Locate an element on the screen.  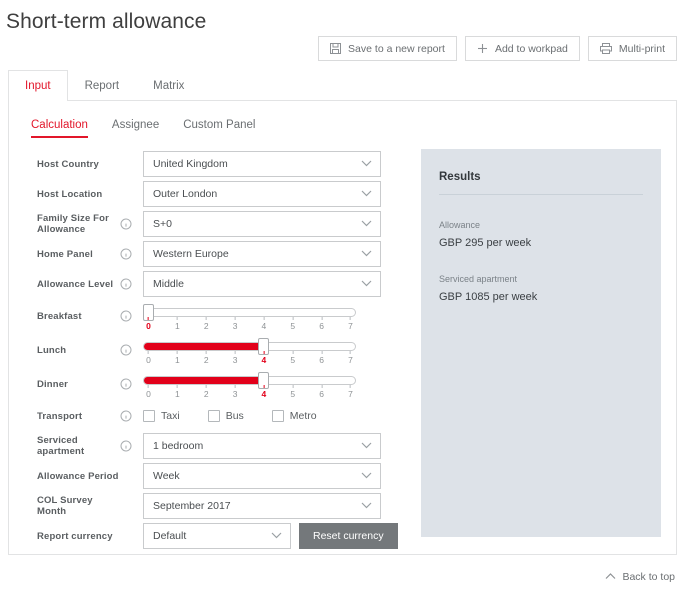
family-size-value: S+0 is located at coordinates (162, 224).